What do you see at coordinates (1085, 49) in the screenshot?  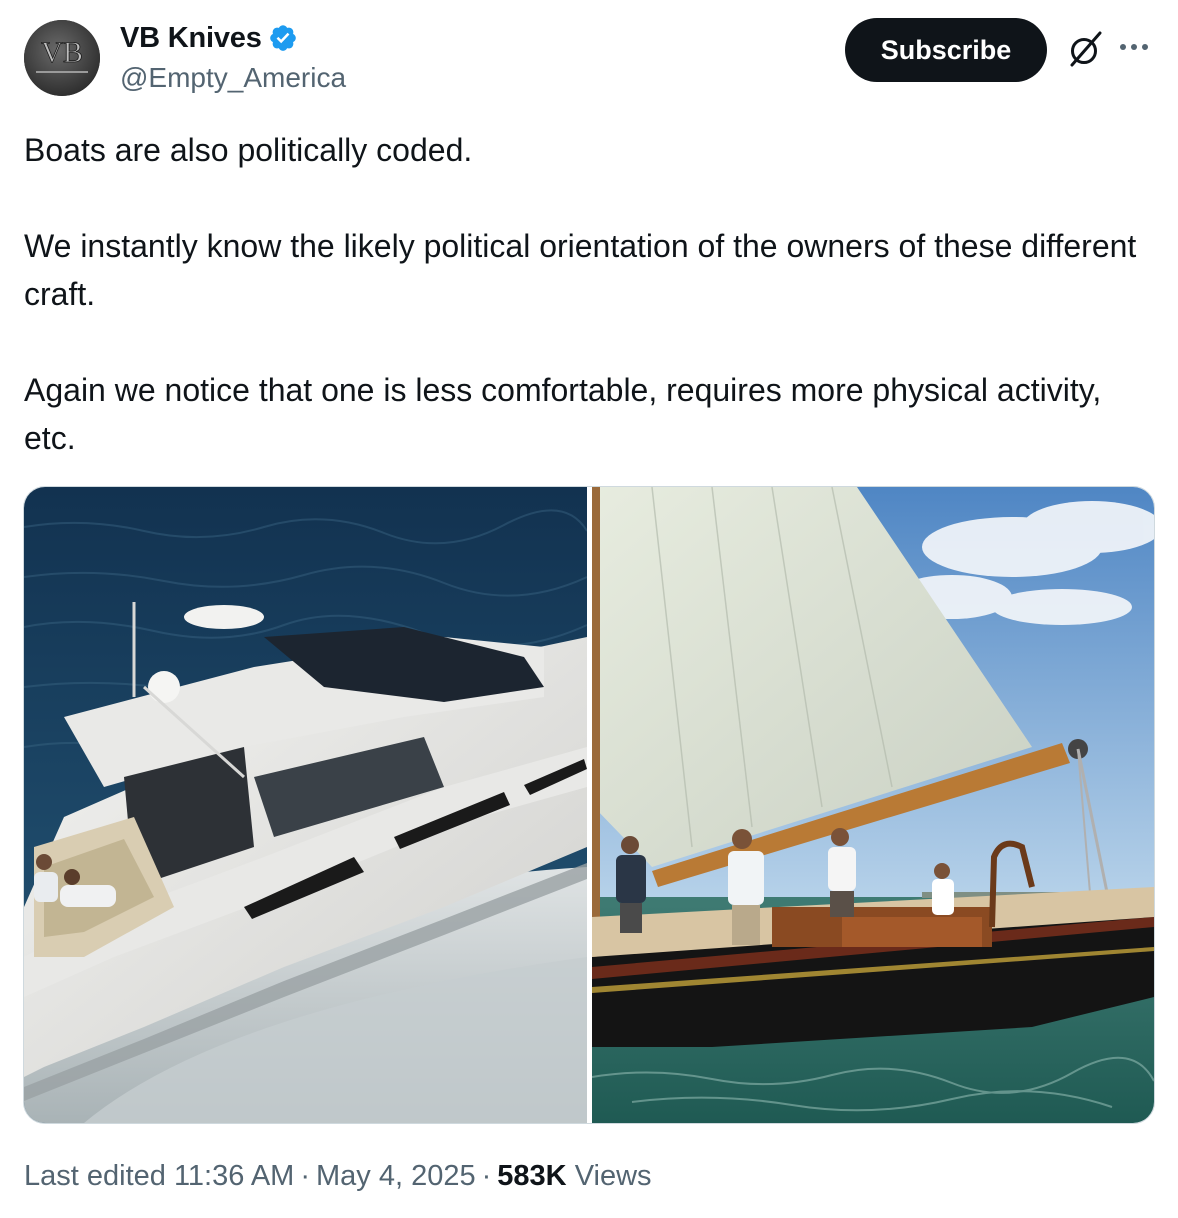 I see `grok-icon` at bounding box center [1085, 49].